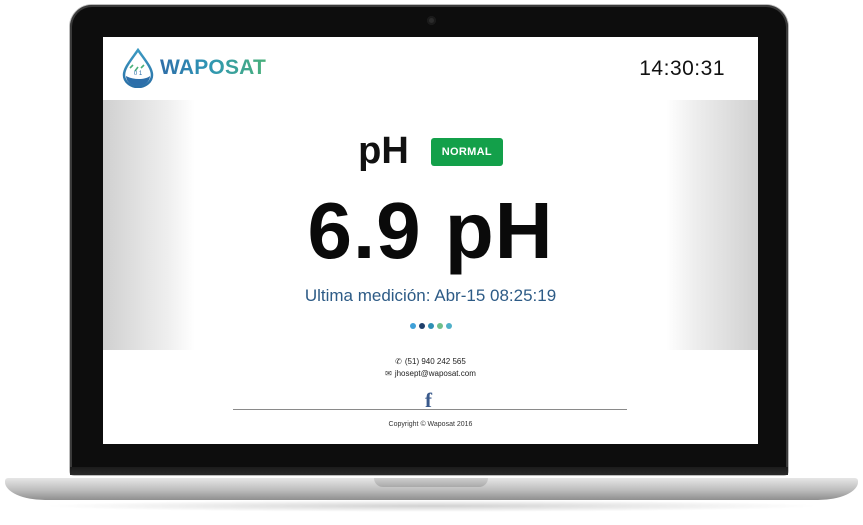 Image resolution: width=863 pixels, height=525 pixels. What do you see at coordinates (435, 361) in the screenshot?
I see `phone-number: (51) 940 242 565` at bounding box center [435, 361].